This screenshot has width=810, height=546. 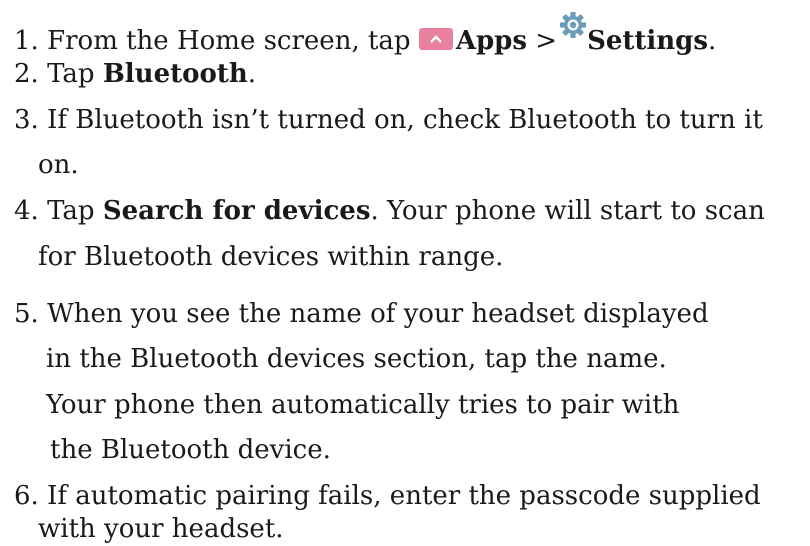 I want to click on step-2: 2. Tap Bluetooth., so click(x=135, y=74).